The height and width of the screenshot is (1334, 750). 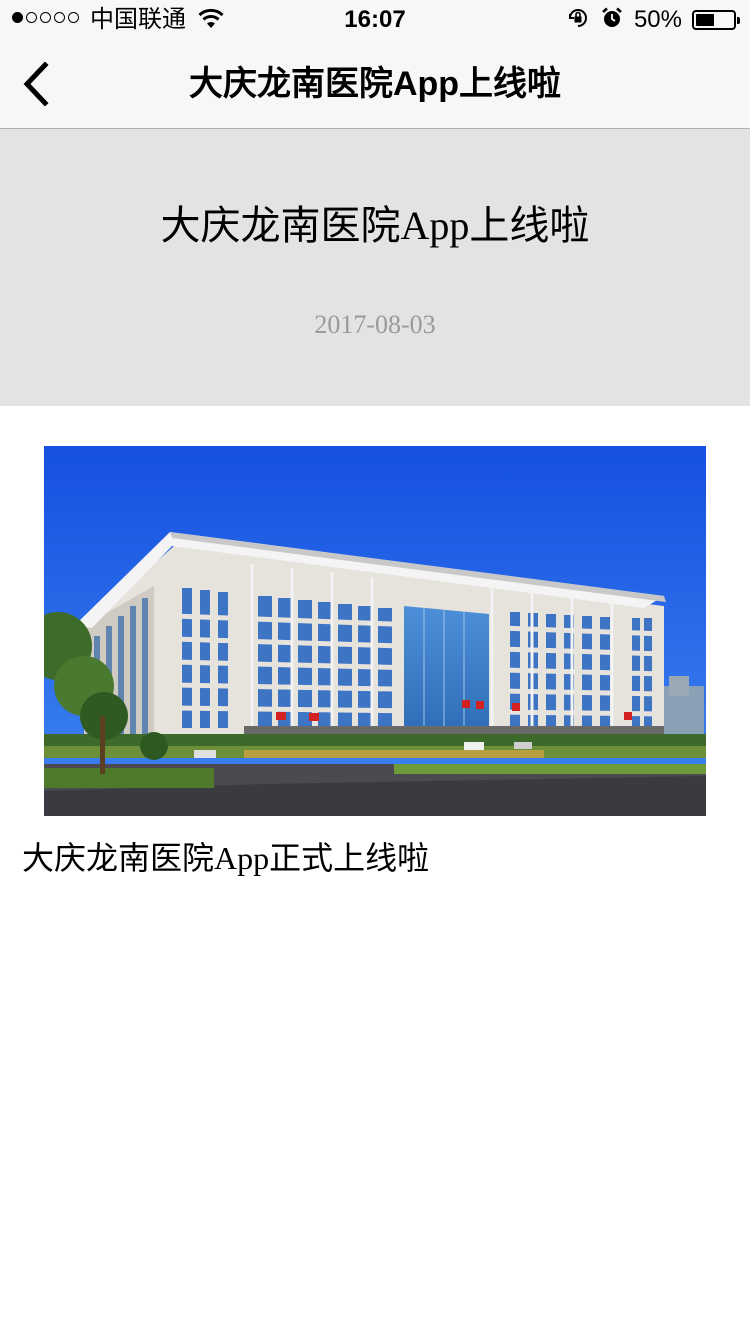 I want to click on orientation-lock-icon, so click(x=578, y=20).